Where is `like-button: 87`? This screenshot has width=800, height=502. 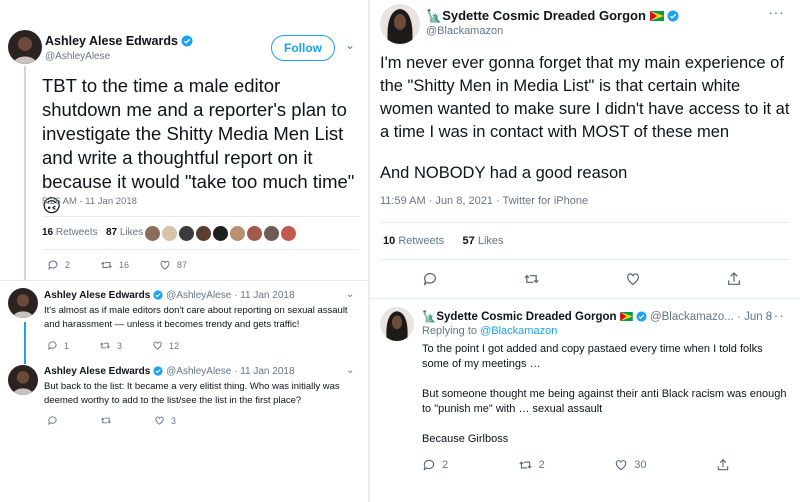 like-button: 87 is located at coordinates (173, 265).